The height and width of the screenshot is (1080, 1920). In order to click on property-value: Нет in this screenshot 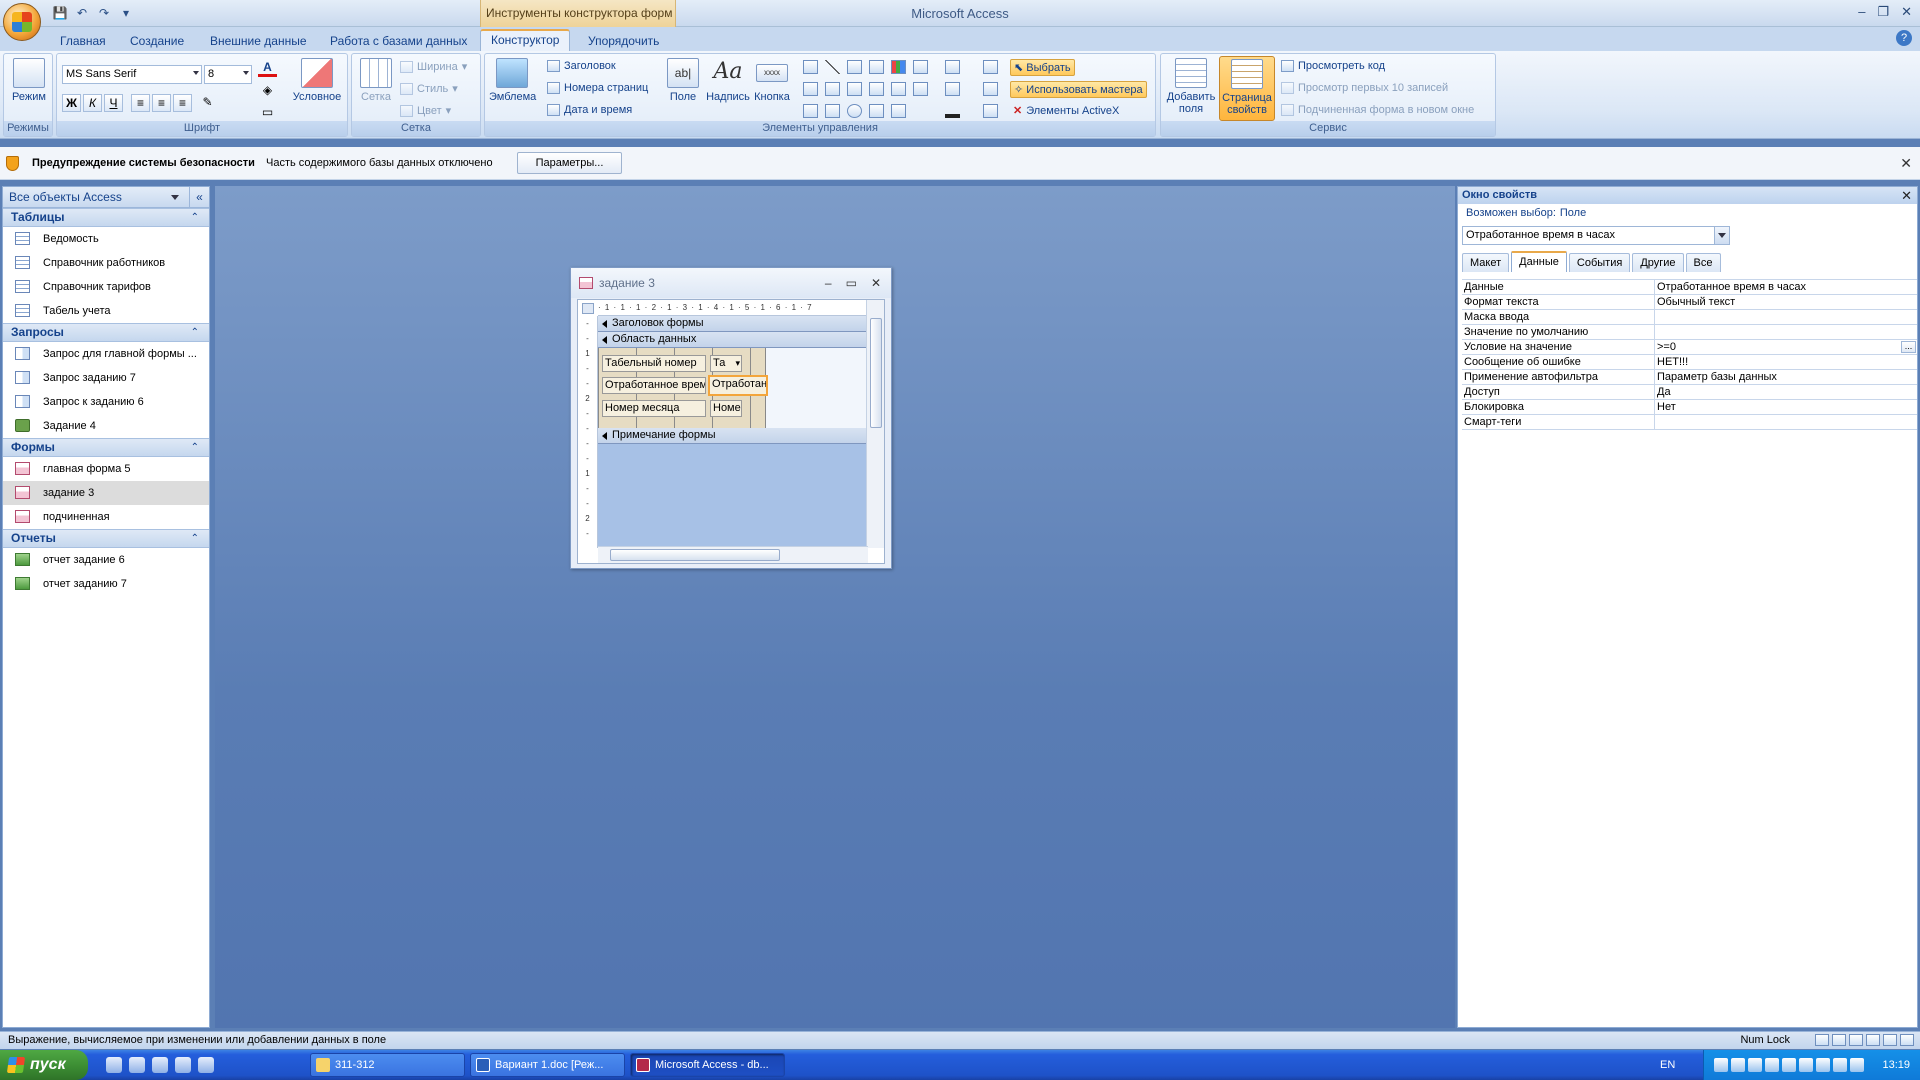, I will do `click(1786, 407)`.